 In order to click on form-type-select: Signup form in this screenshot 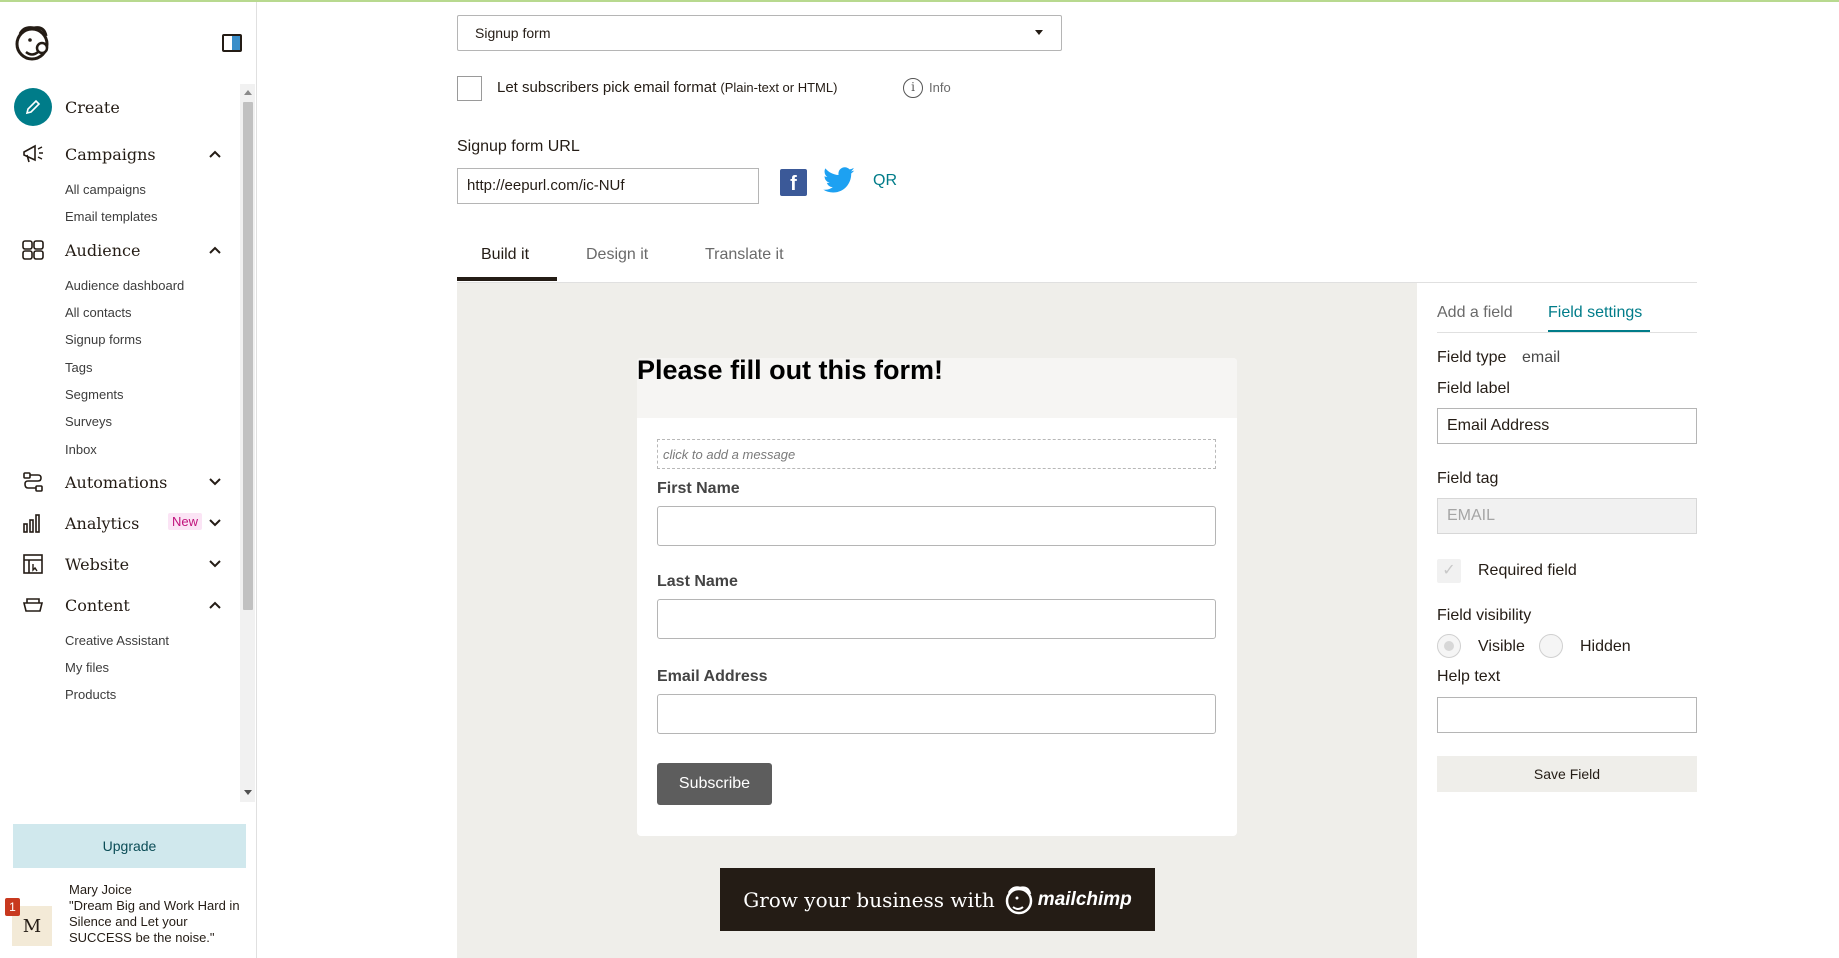, I will do `click(759, 33)`.